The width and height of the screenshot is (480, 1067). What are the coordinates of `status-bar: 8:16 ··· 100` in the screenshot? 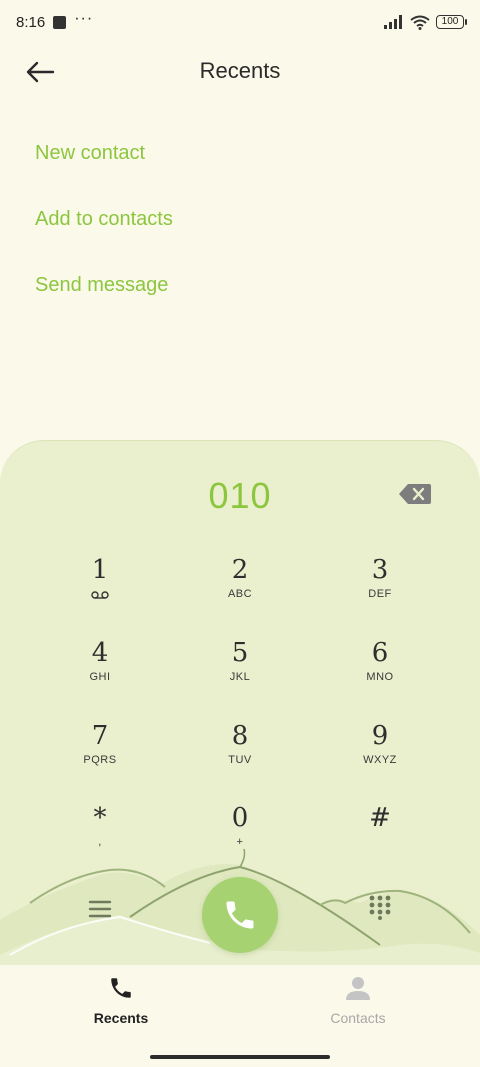 It's located at (240, 22).